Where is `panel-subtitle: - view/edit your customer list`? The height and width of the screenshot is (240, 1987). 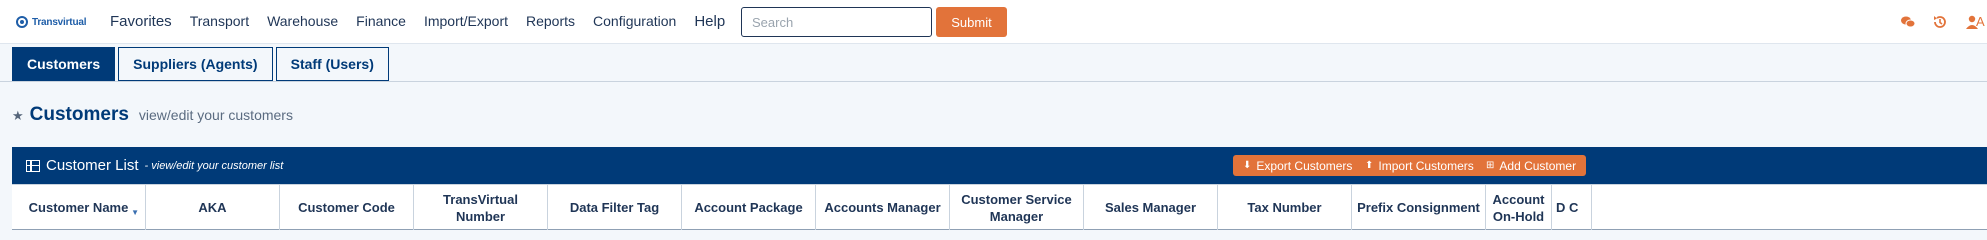 panel-subtitle: - view/edit your customer list is located at coordinates (214, 165).